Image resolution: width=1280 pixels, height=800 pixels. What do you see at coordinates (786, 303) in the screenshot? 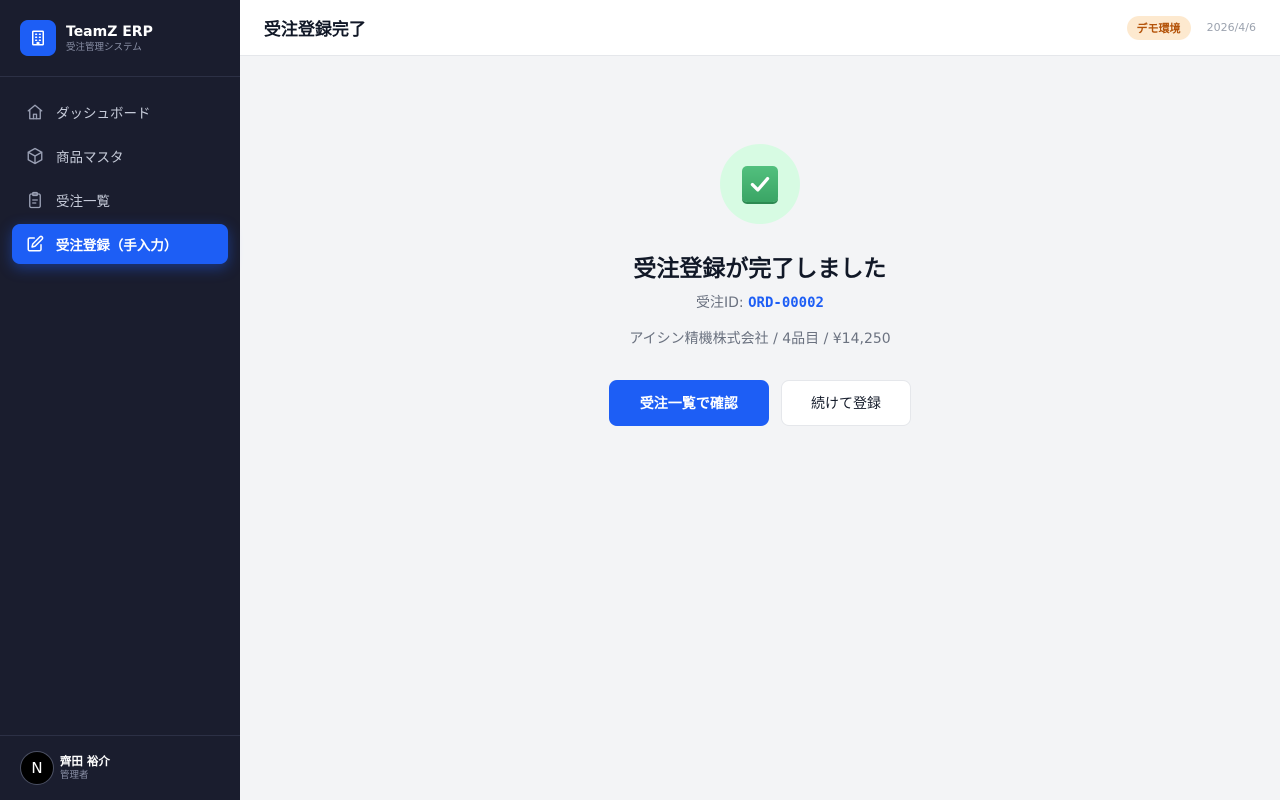
I see `order-id: ORD-00002` at bounding box center [786, 303].